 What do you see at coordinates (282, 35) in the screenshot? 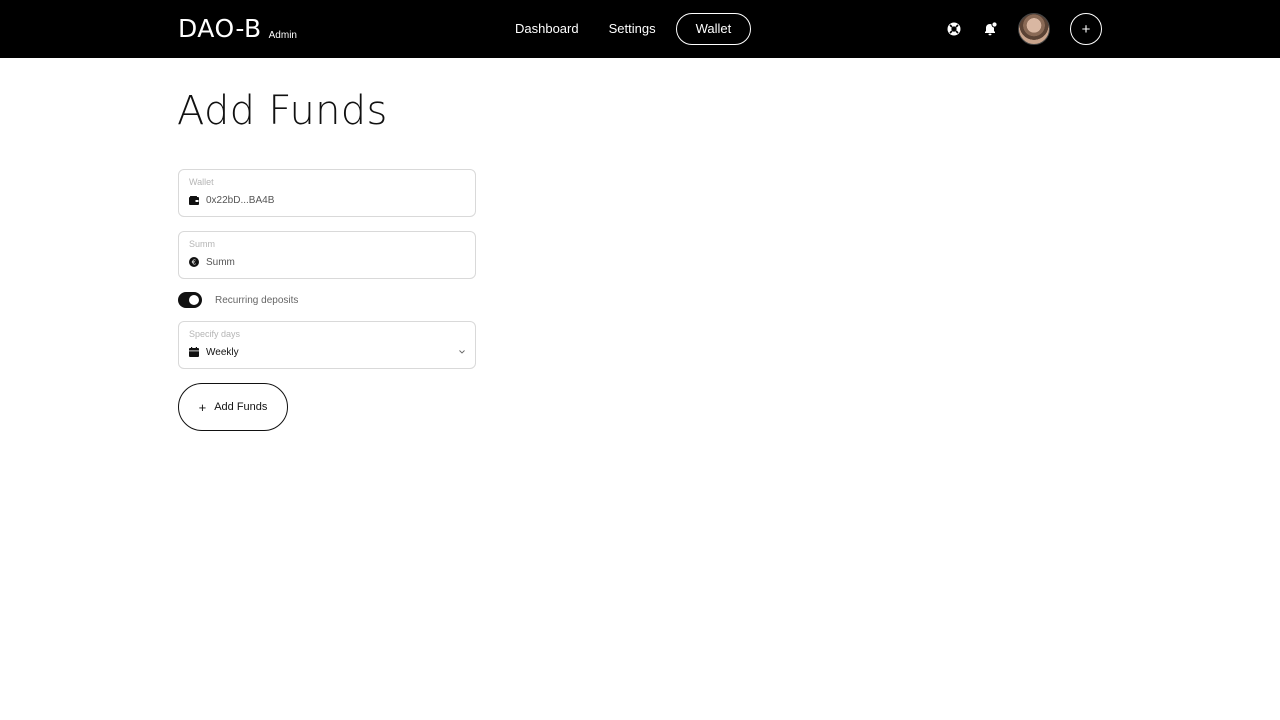
I see `logo-subtitle: Admin` at bounding box center [282, 35].